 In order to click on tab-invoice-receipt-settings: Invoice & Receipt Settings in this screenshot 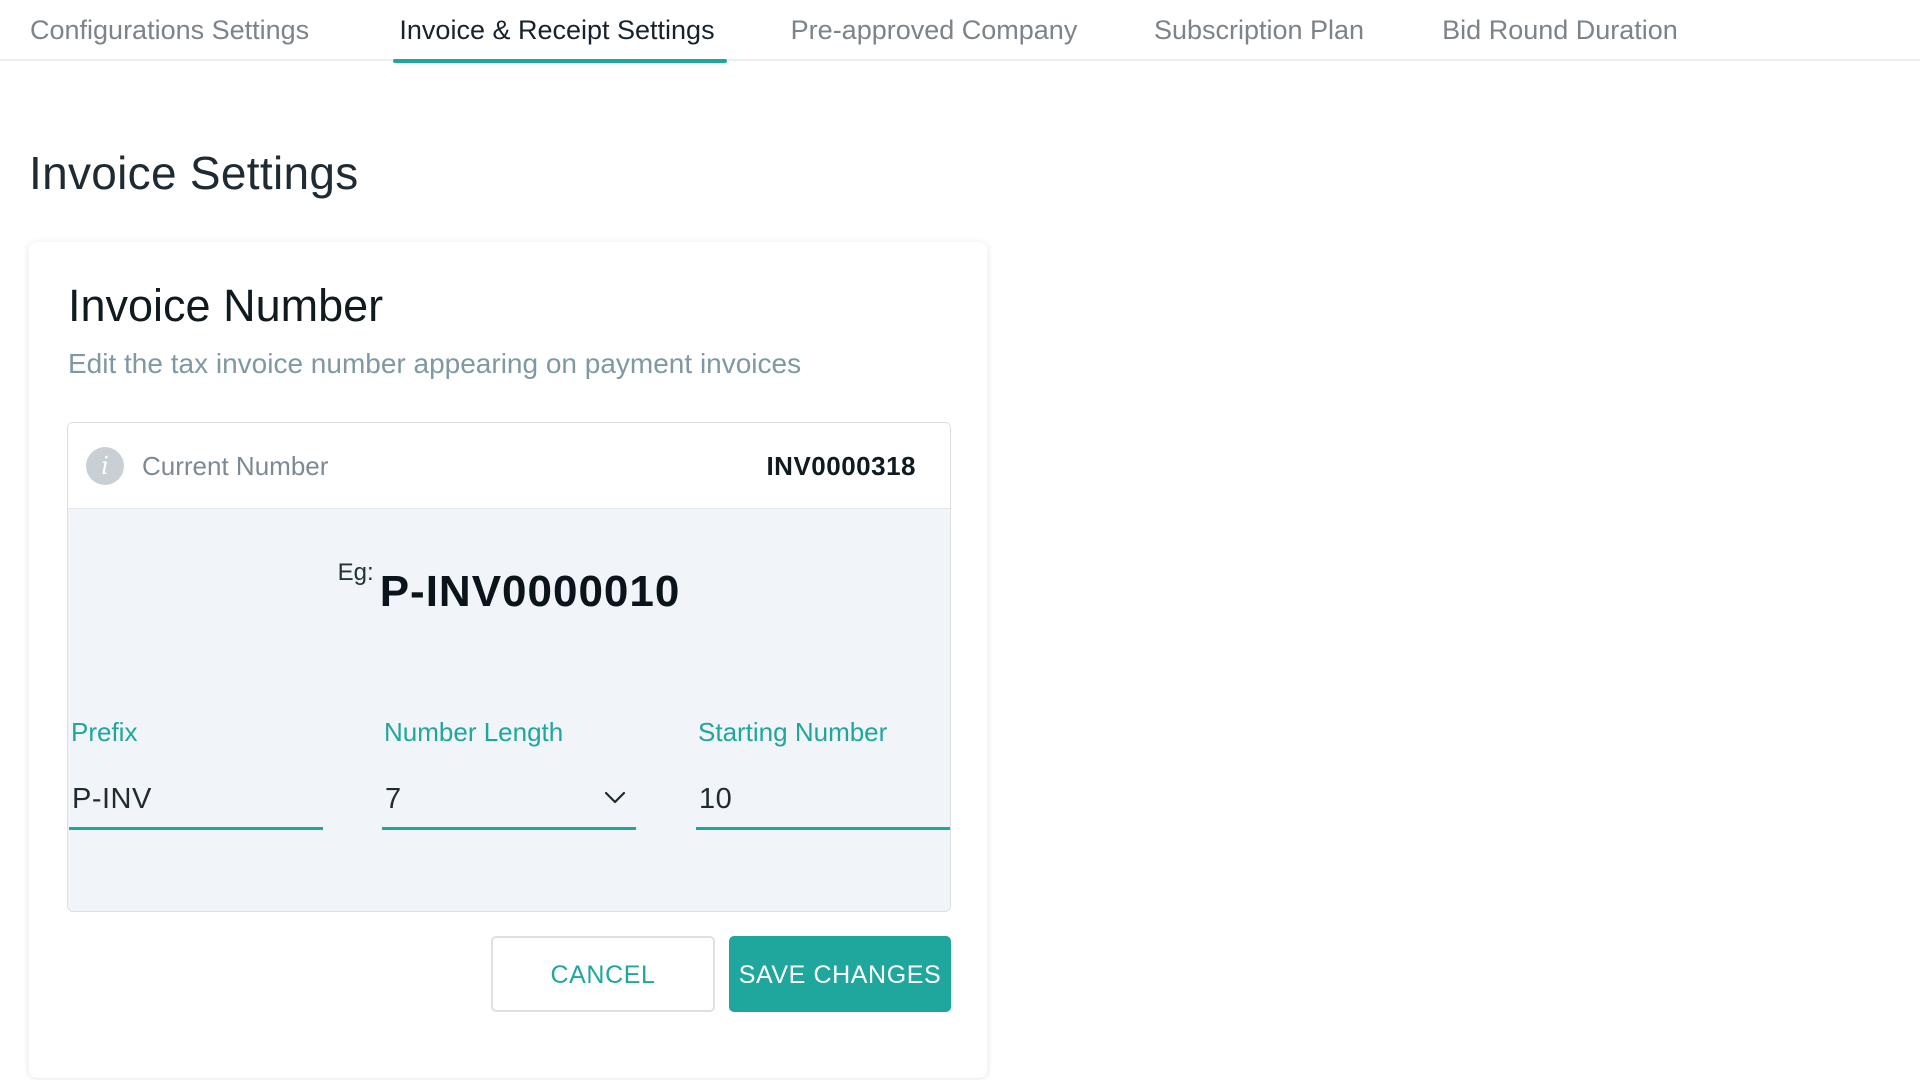, I will do `click(560, 31)`.